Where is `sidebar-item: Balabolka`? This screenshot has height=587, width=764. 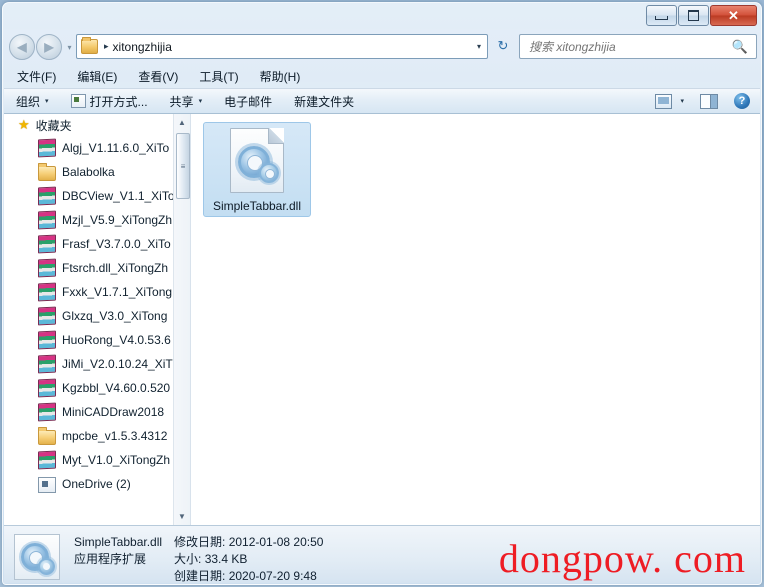 sidebar-item: Balabolka is located at coordinates (97, 172).